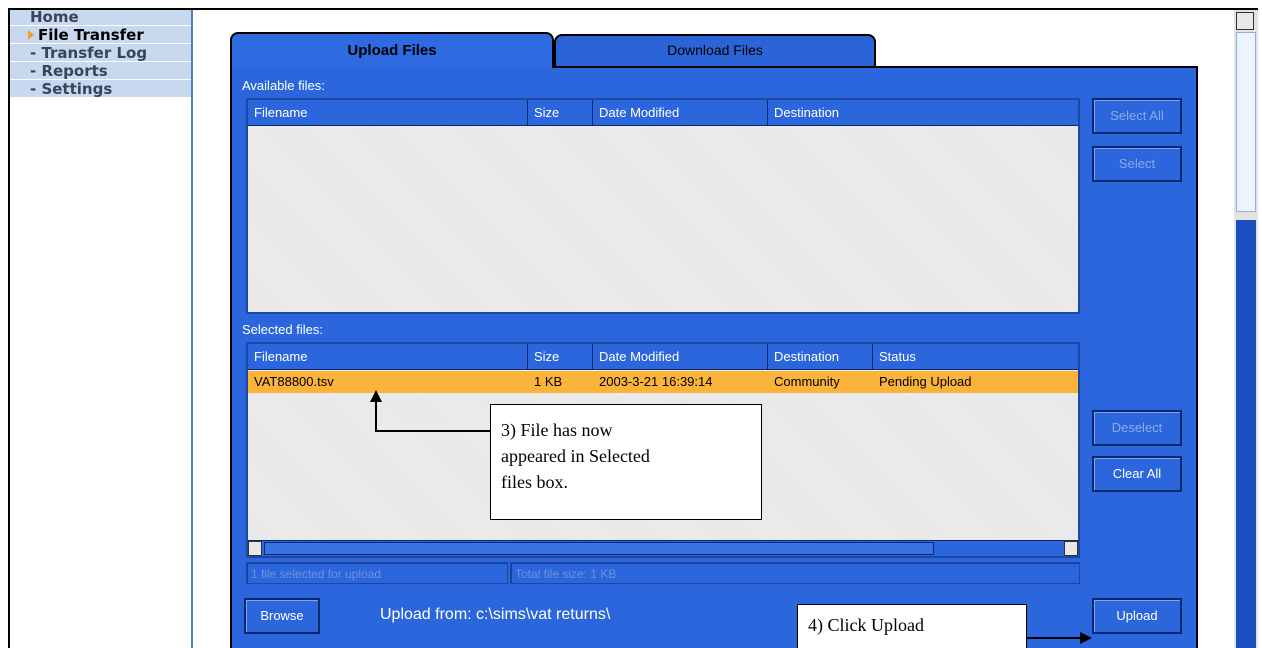  Describe the element at coordinates (795, 573) in the screenshot. I see `total-size-status: Total file size: 1 KB` at that location.